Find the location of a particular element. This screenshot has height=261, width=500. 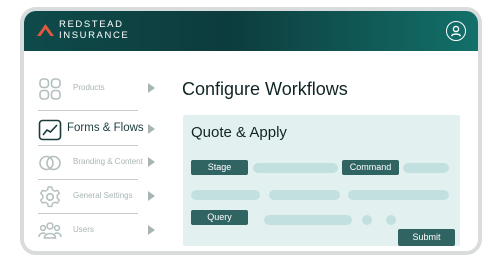

gear-icon is located at coordinates (50, 197).